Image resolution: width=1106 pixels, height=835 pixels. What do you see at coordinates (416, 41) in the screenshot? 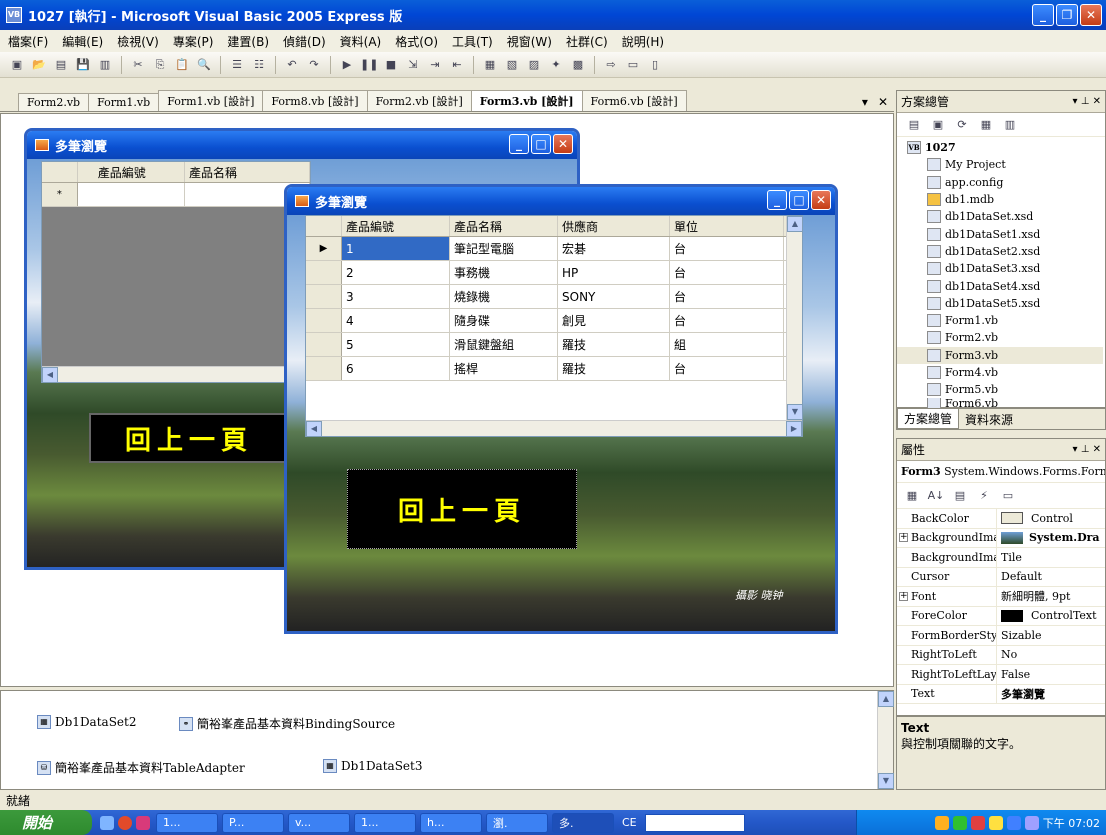
I see `menu-format: 格式(O)` at bounding box center [416, 41].